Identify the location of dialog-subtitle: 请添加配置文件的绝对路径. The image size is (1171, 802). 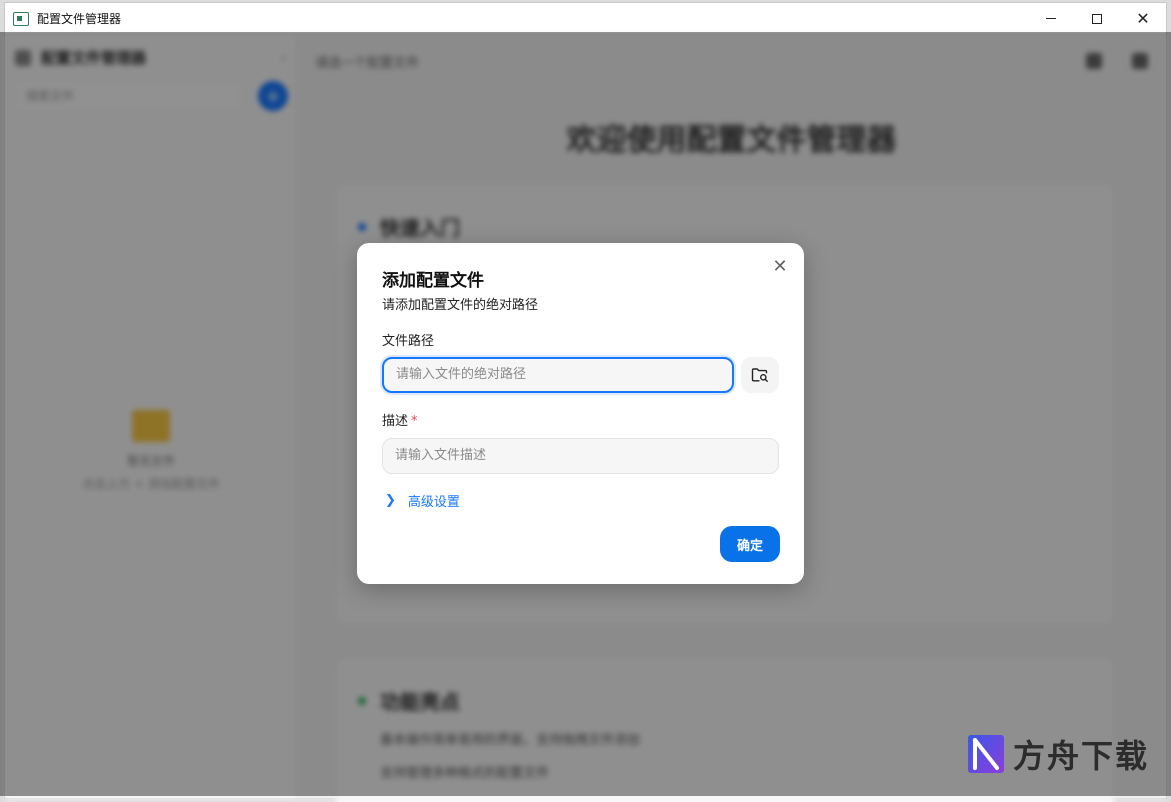
(460, 305).